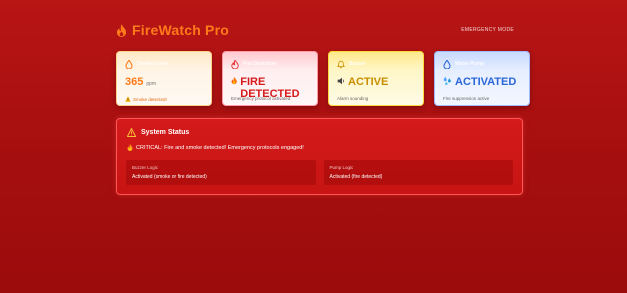 The width and height of the screenshot is (627, 293). I want to click on card-label: Water Pump, so click(469, 64).